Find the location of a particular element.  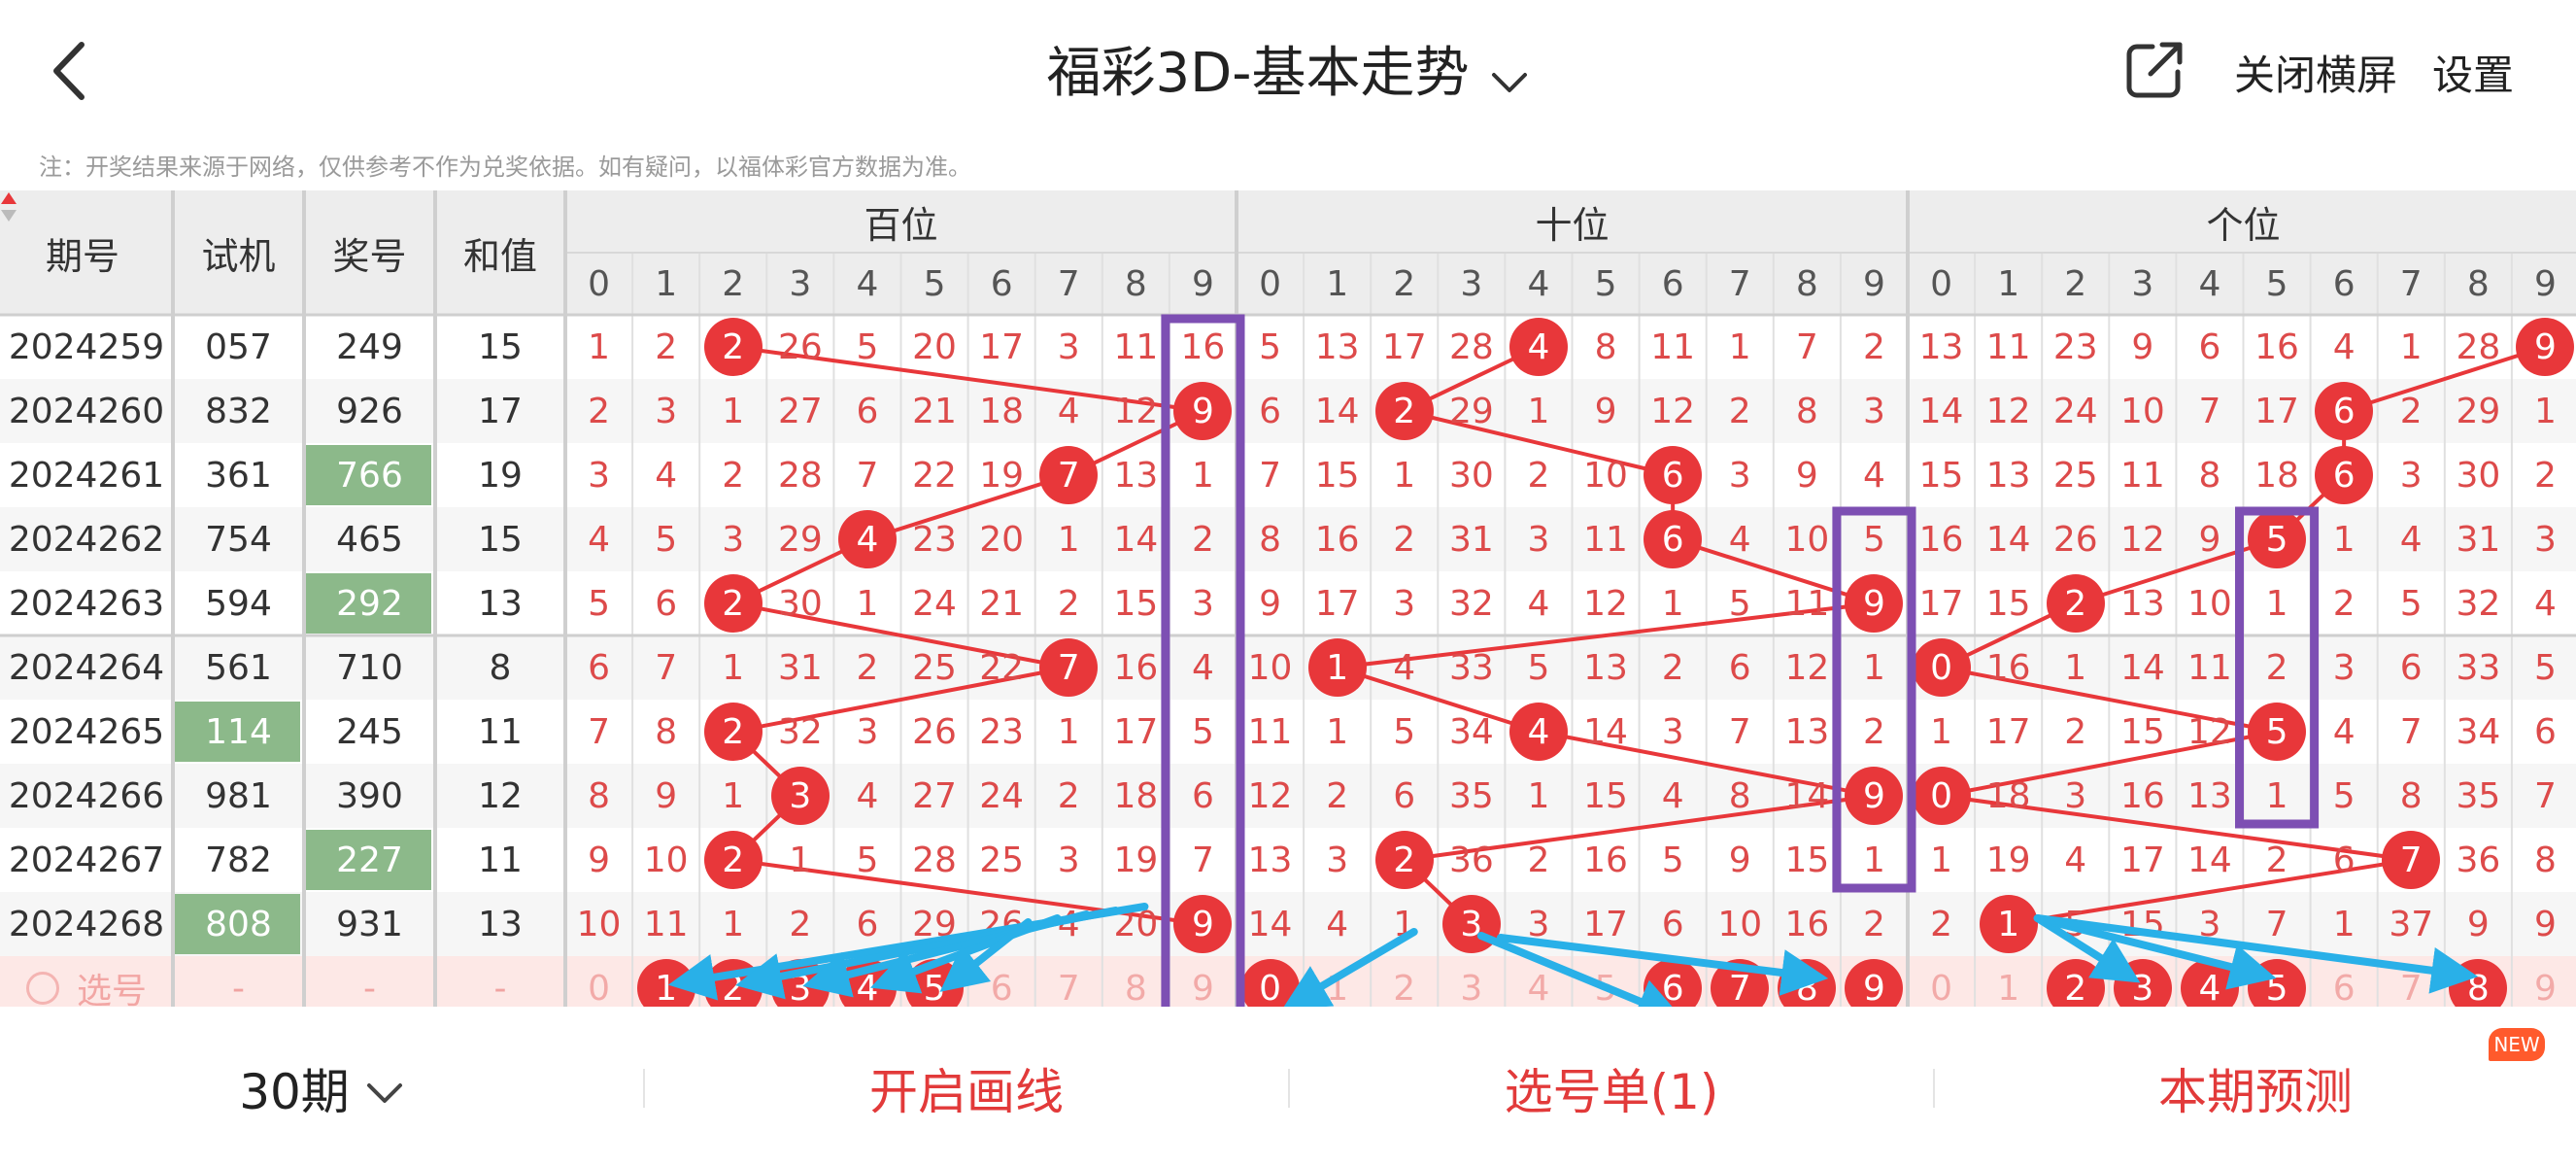

select-number: 3 is located at coordinates (1471, 982).